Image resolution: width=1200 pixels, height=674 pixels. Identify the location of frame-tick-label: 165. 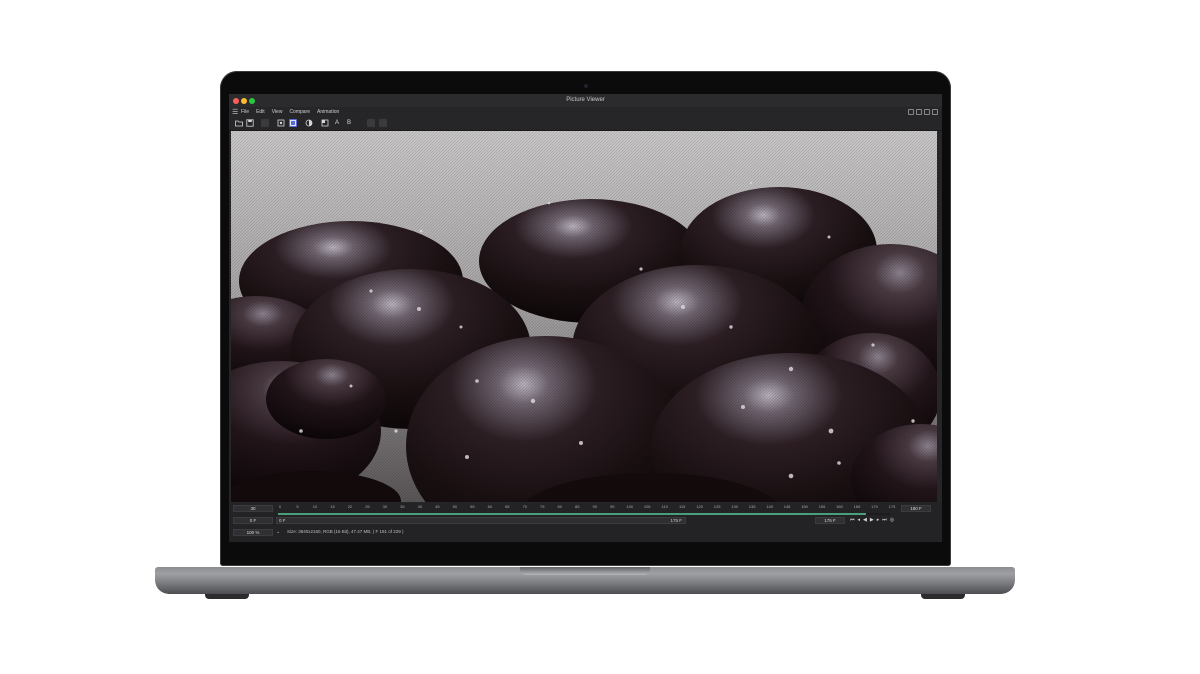
(857, 506).